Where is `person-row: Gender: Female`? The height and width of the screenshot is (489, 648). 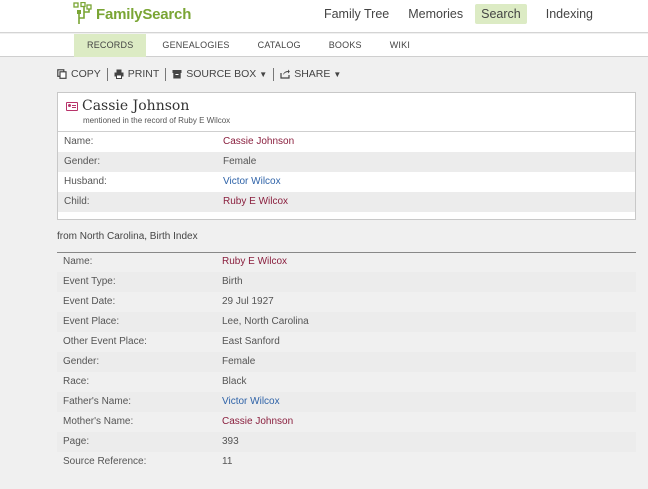
person-row: Gender: Female is located at coordinates (346, 162).